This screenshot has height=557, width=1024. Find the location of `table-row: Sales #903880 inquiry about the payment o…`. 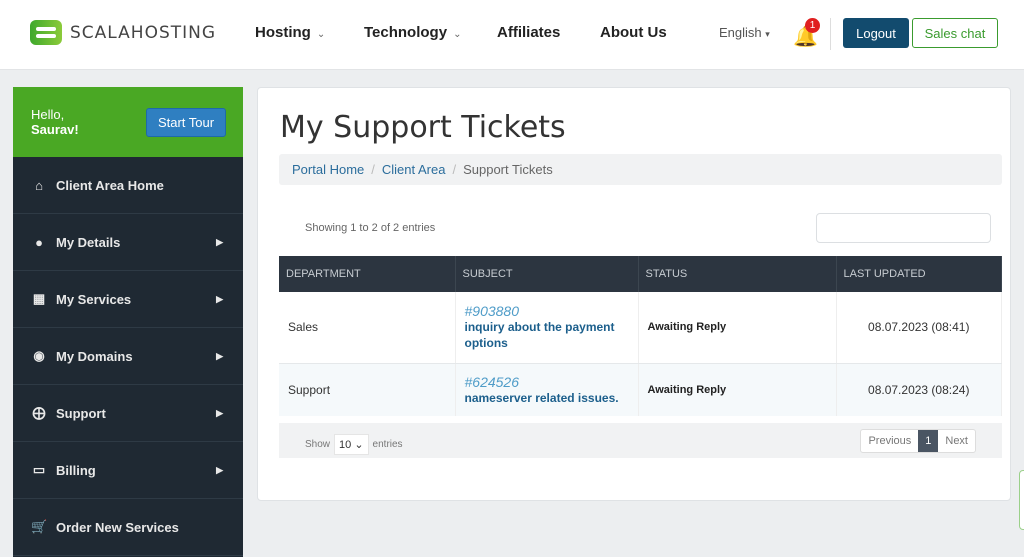

table-row: Sales #903880 inquiry about the payment o… is located at coordinates (640, 328).